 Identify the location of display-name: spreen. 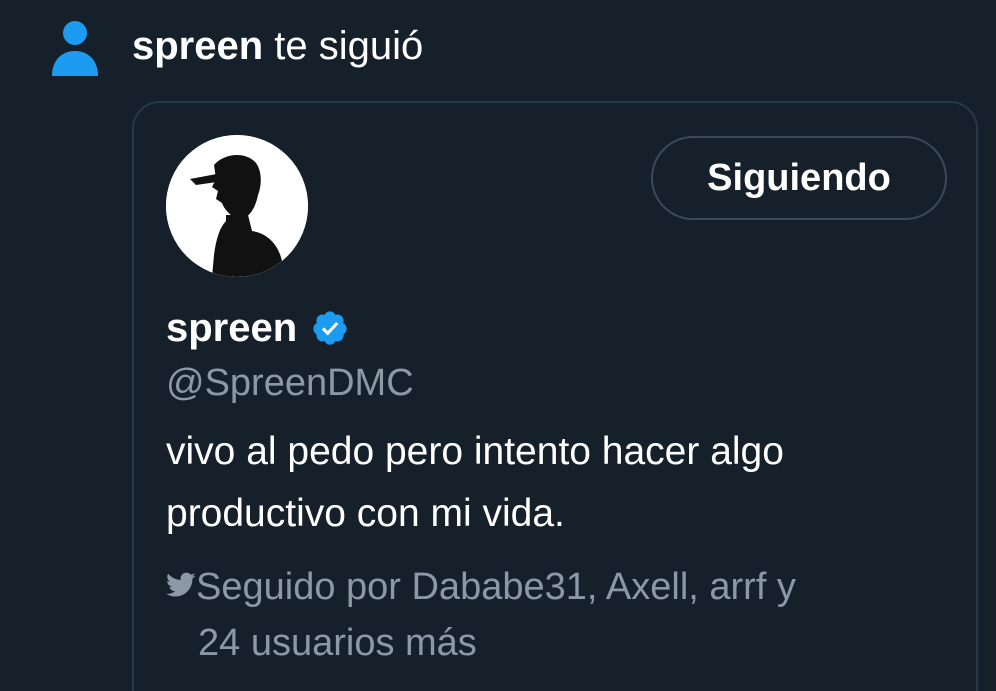
(231, 328).